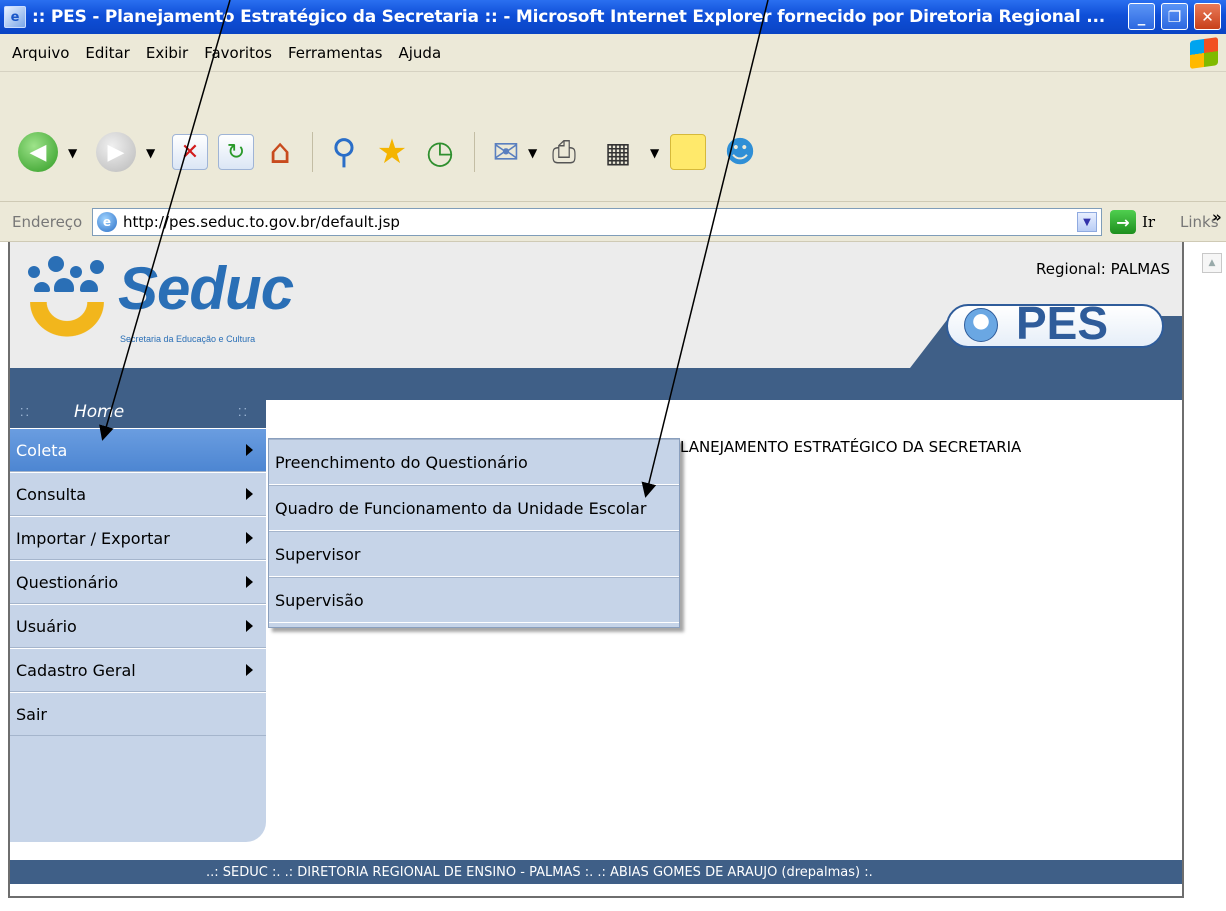 This screenshot has height=911, width=1226. What do you see at coordinates (280, 152) in the screenshot?
I see `home-icon: ⌂` at bounding box center [280, 152].